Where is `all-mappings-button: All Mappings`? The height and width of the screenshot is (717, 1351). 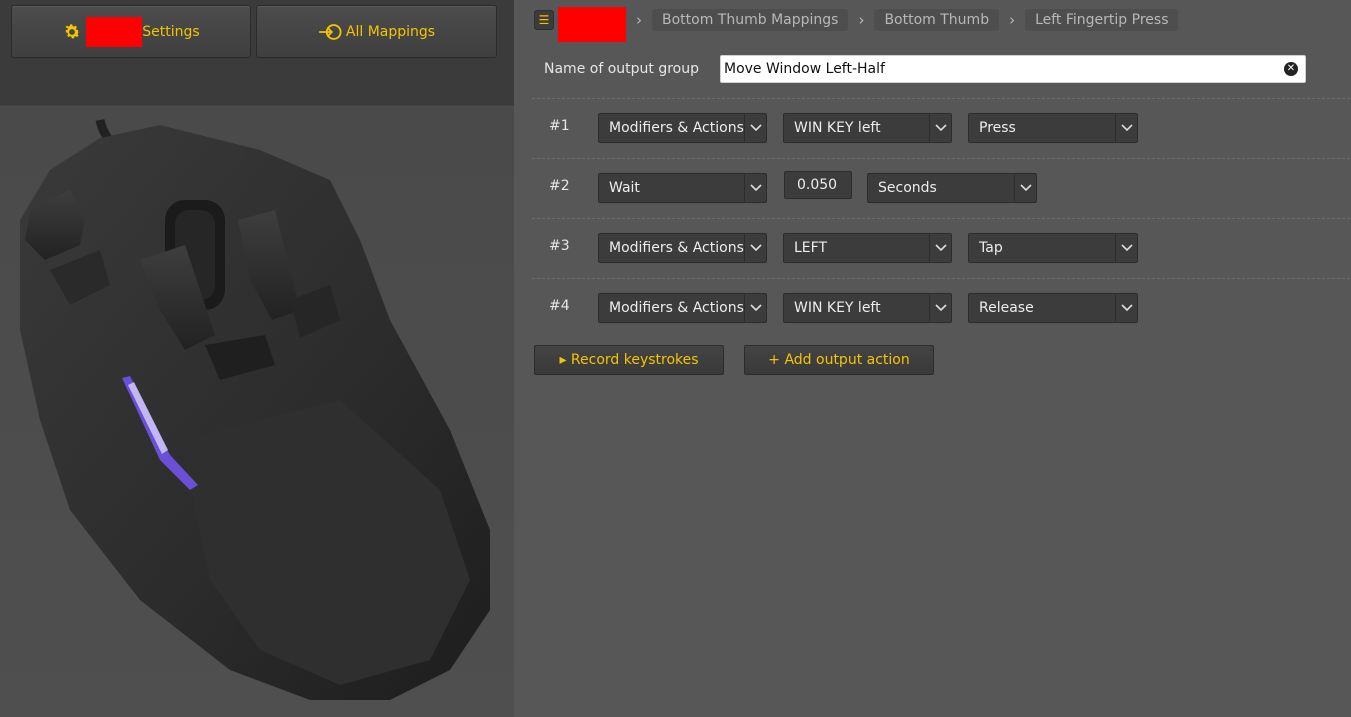 all-mappings-button: All Mappings is located at coordinates (376, 31).